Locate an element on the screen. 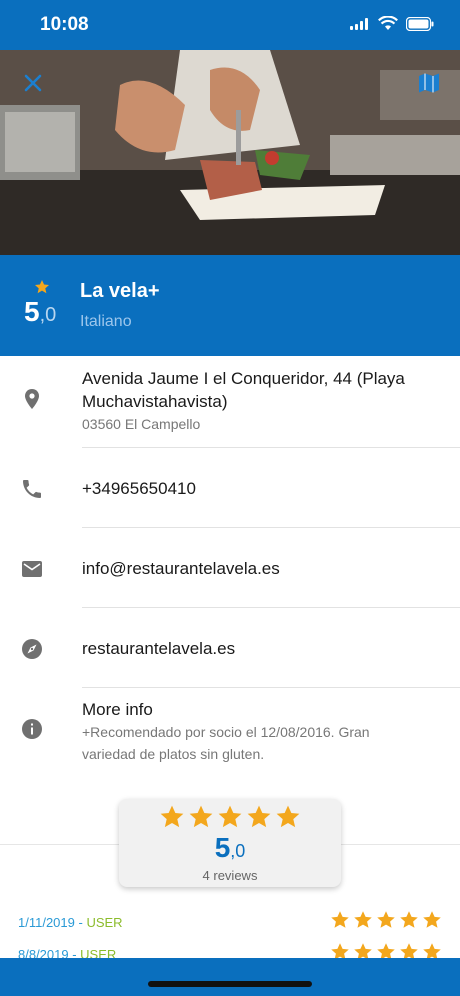 The height and width of the screenshot is (996, 460). location-pin-icon is located at coordinates (32, 399).